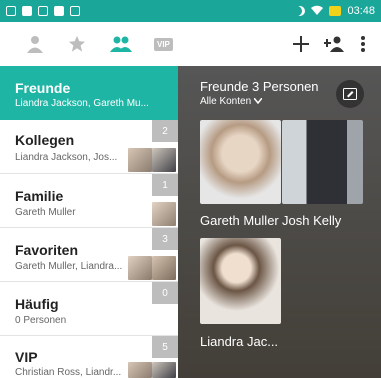 Image resolution: width=381 pixels, height=378 pixels. I want to click on status-bar: 03:48, so click(190, 11).